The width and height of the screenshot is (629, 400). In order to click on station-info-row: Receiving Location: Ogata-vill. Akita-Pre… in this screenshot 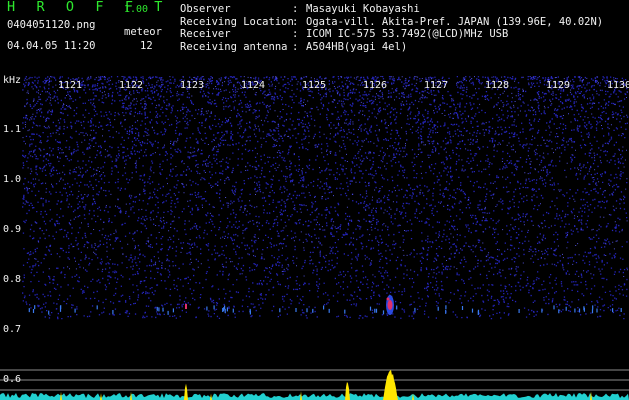, I will do `click(391, 22)`.